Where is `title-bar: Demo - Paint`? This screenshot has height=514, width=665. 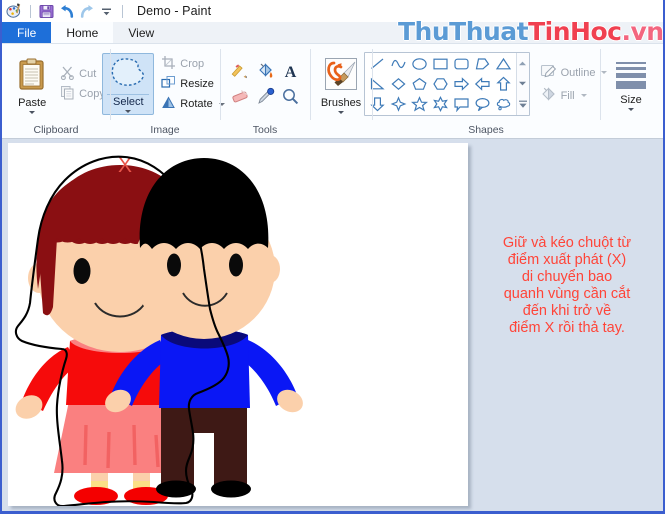
title-bar: Demo - Paint is located at coordinates (332, 11).